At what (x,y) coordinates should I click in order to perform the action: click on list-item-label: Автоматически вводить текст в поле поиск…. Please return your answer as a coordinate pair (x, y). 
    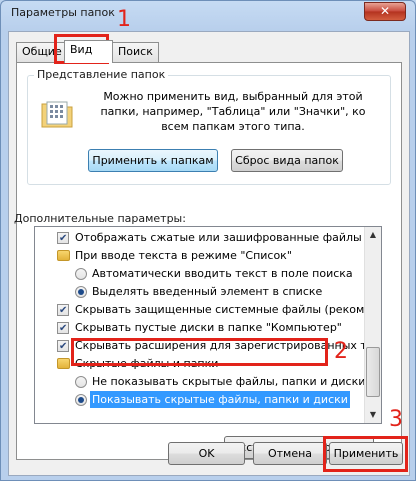
    Looking at the image, I should click on (222, 273).